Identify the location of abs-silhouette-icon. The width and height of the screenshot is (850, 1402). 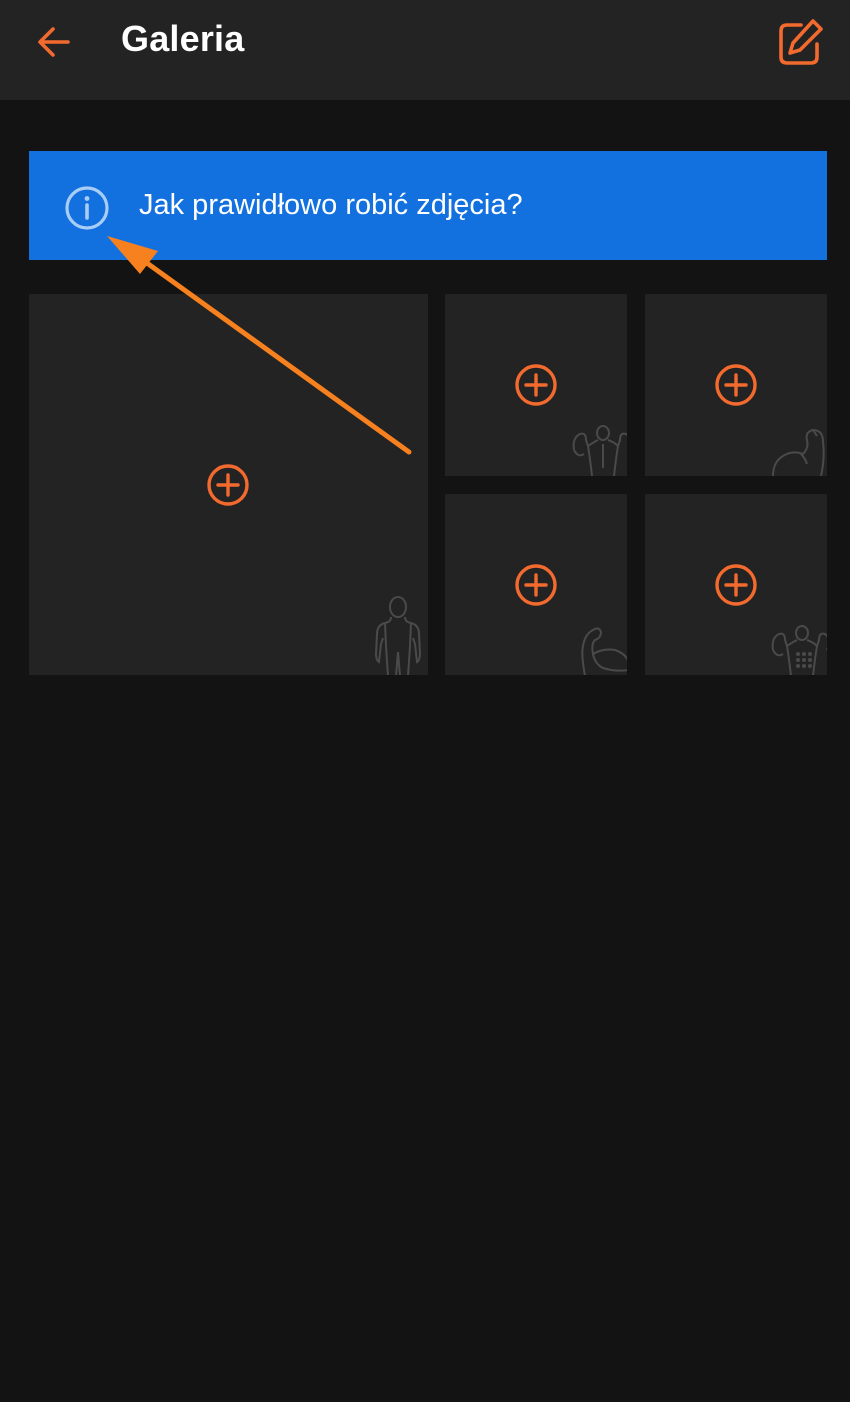
(799, 650).